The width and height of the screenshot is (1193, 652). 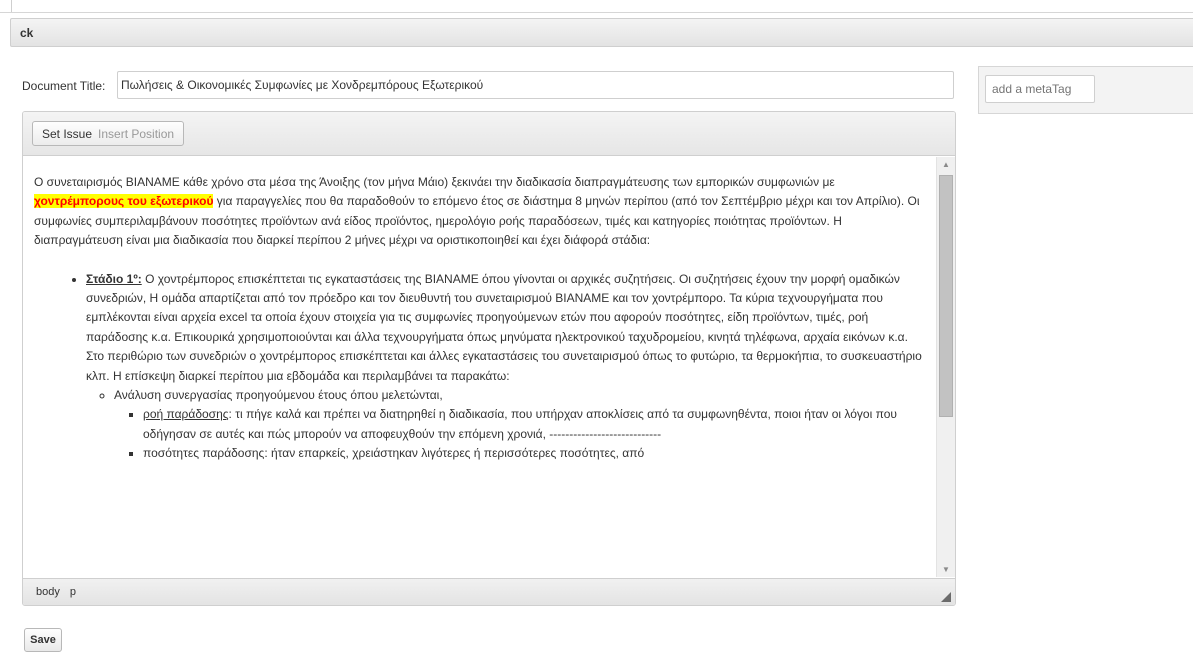 What do you see at coordinates (27, 33) in the screenshot?
I see `panel-title: ck` at bounding box center [27, 33].